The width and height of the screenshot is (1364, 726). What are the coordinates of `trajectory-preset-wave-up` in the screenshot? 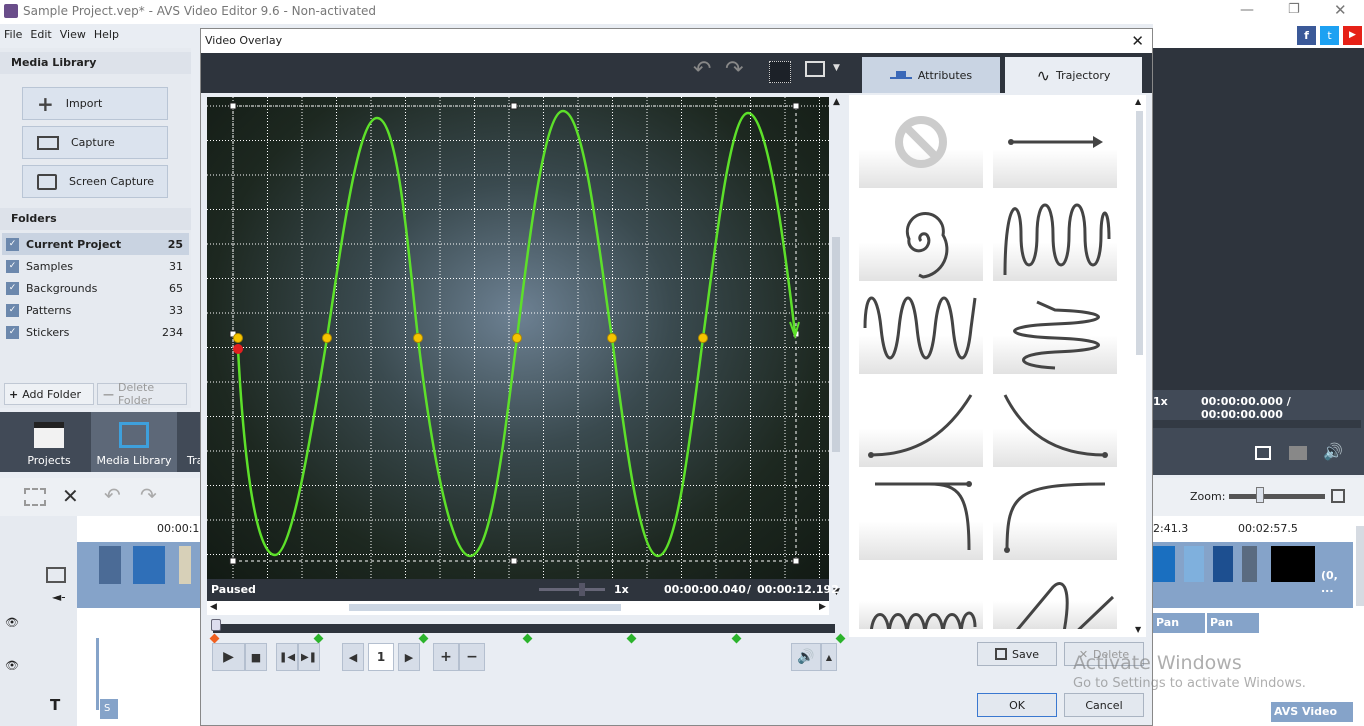 It's located at (921, 331).